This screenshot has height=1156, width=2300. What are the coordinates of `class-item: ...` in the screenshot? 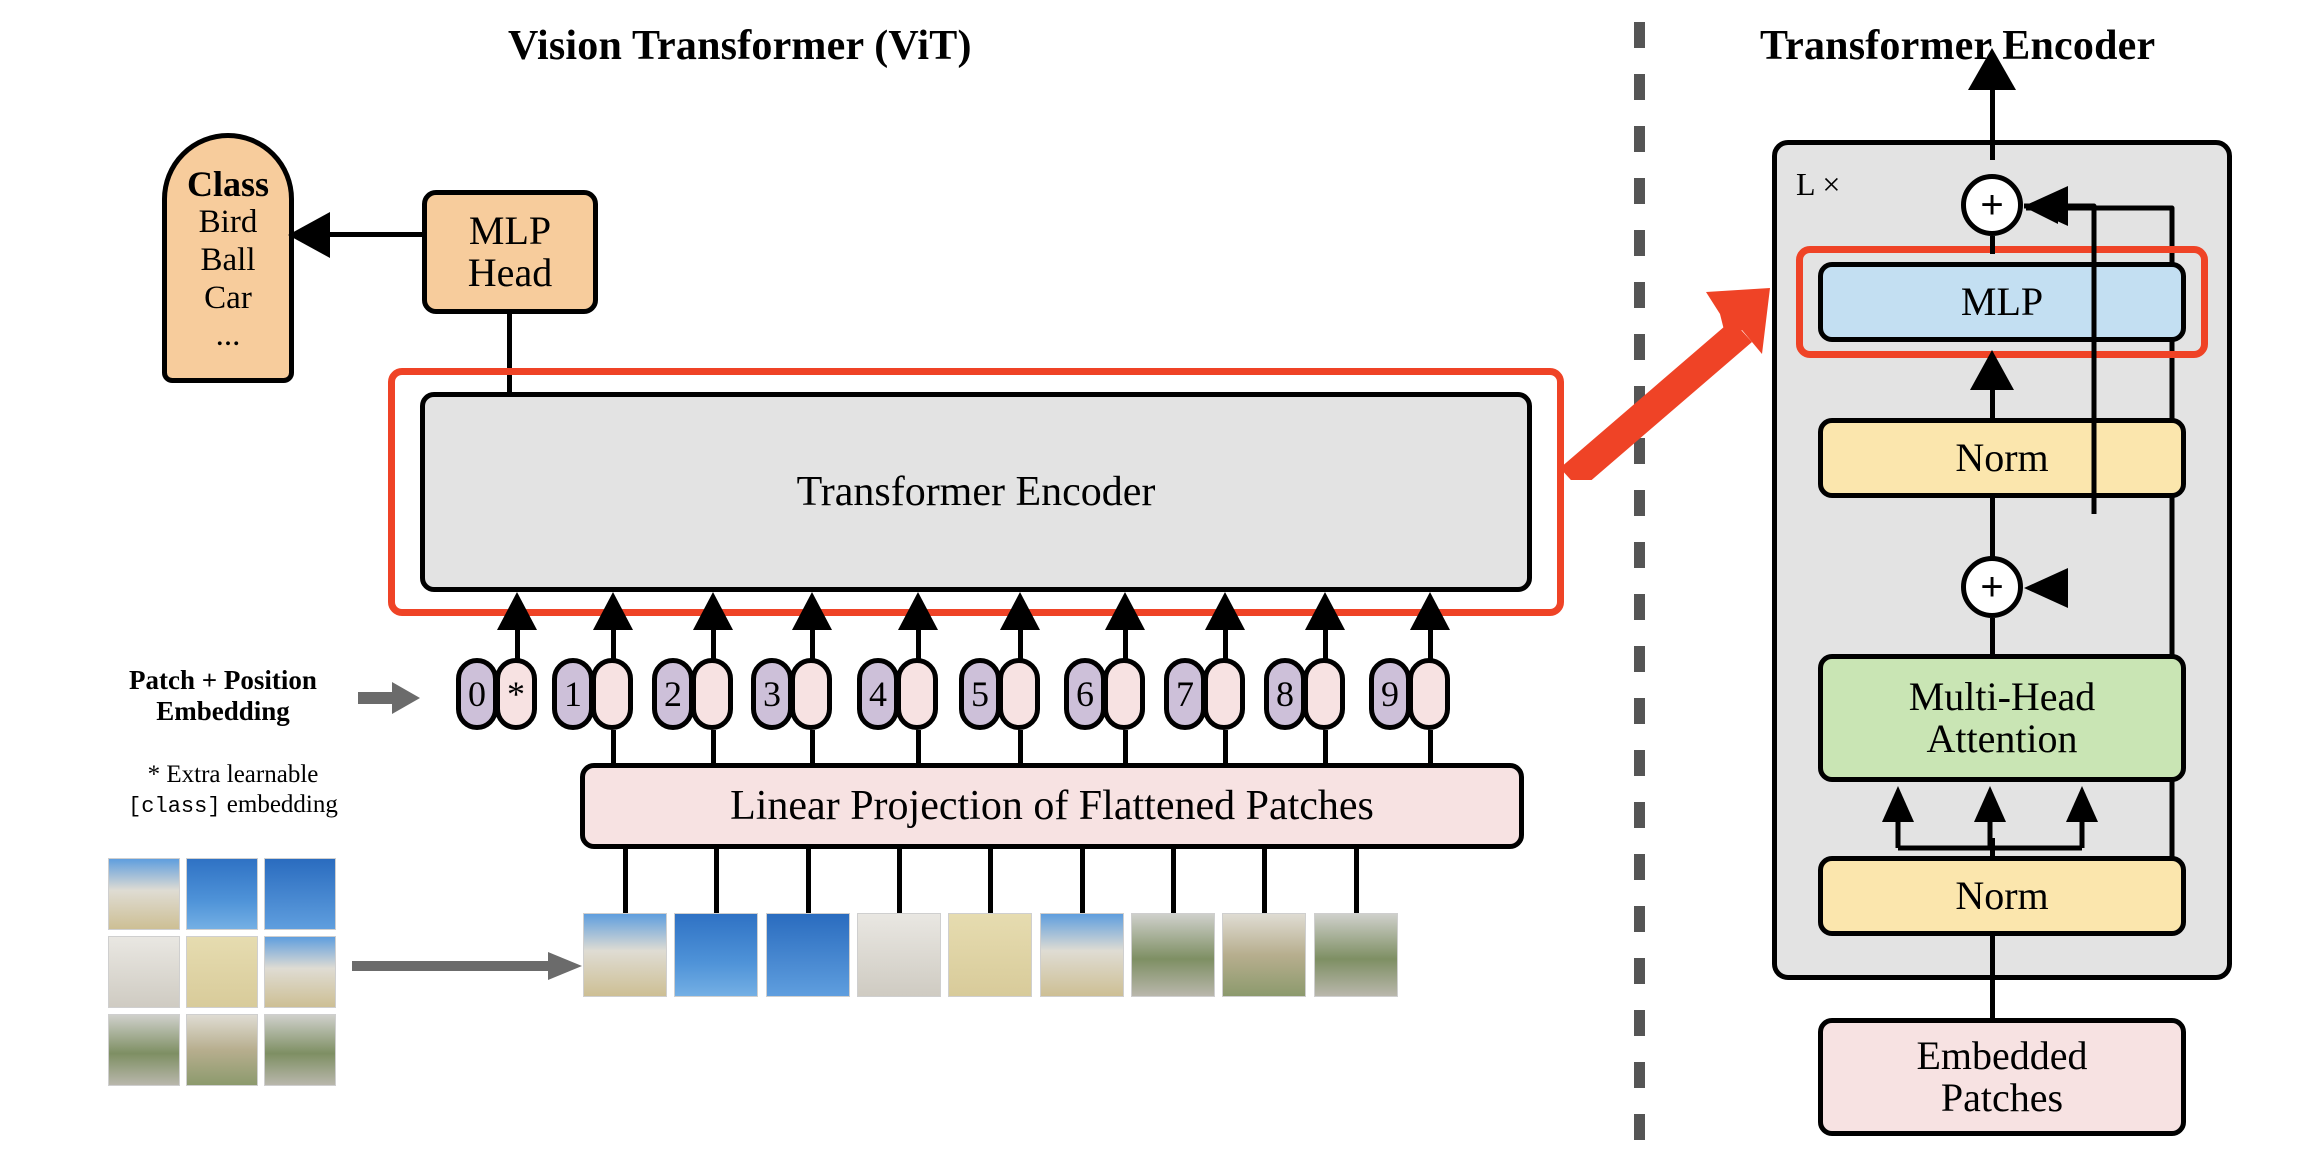 It's located at (228, 335).